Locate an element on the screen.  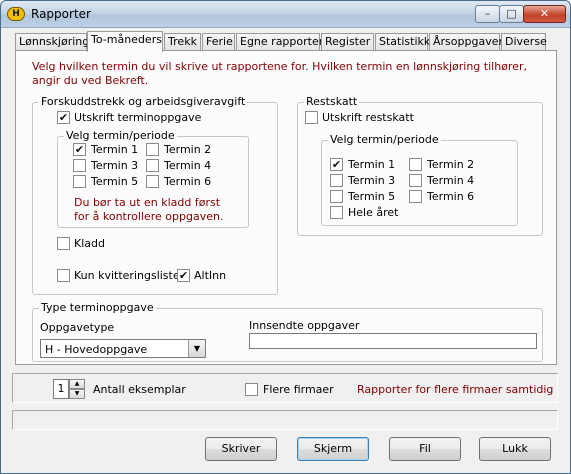
forskudd-termin-legend: Velg termin/periode is located at coordinates (120, 136).